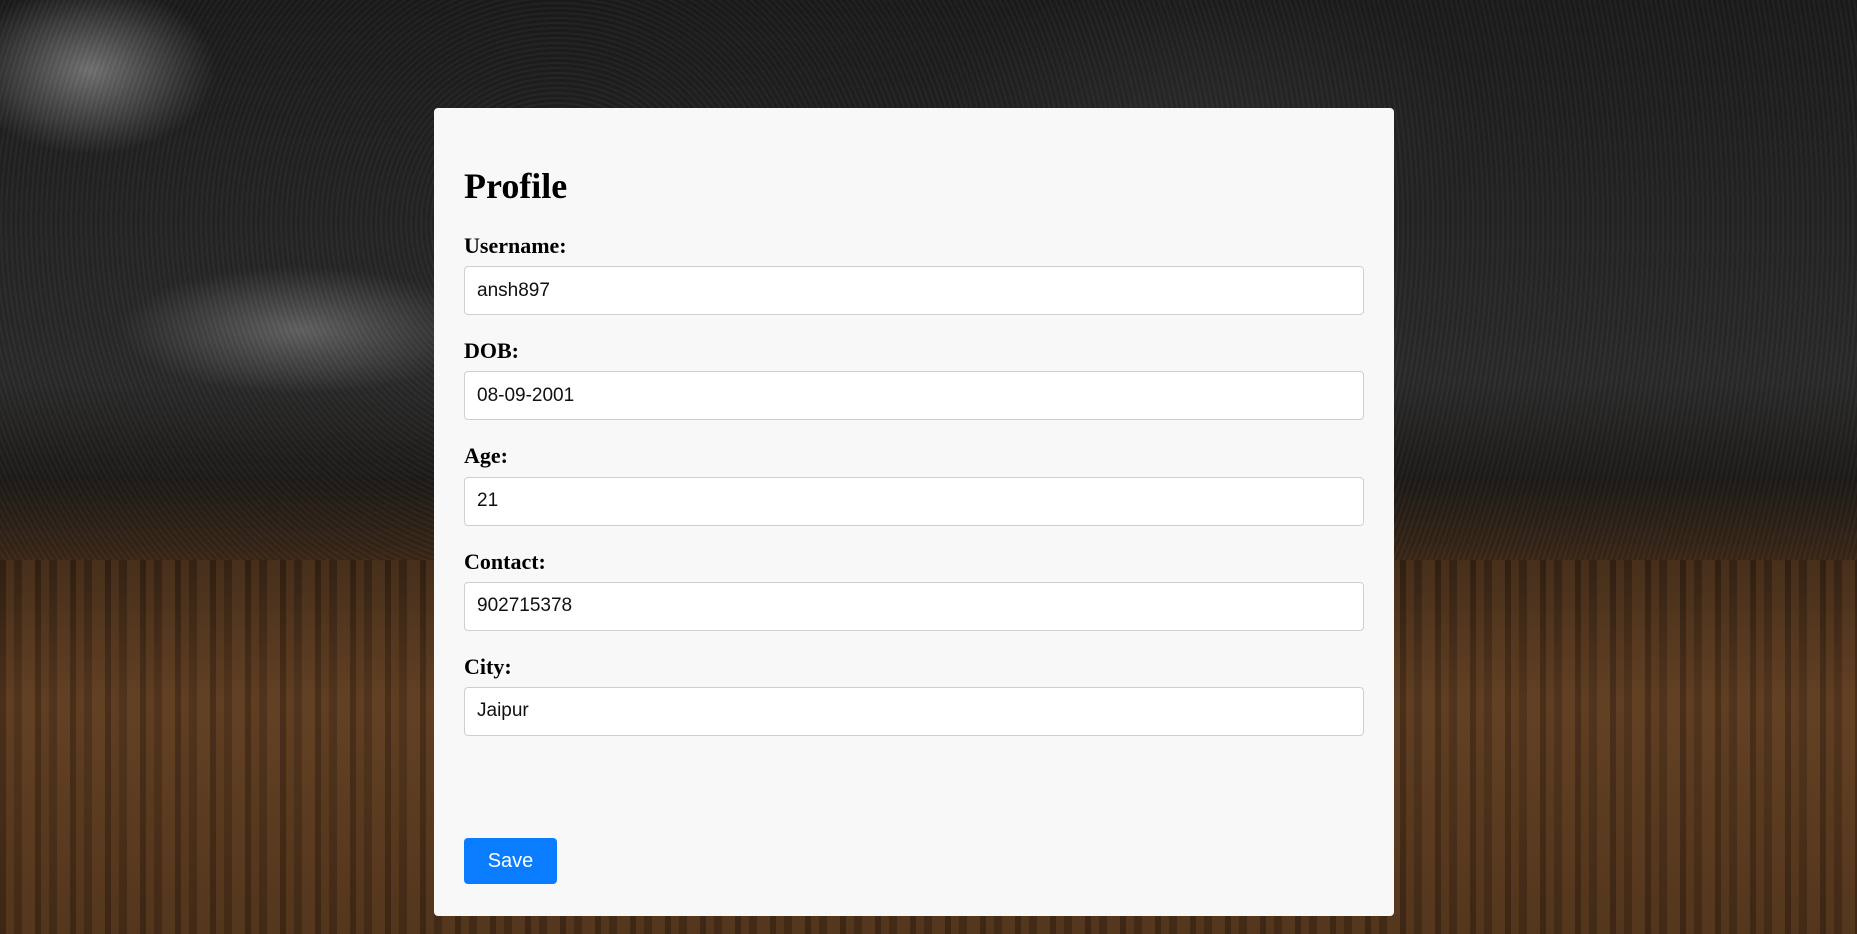  Describe the element at coordinates (488, 666) in the screenshot. I see `city-label: City:` at that location.